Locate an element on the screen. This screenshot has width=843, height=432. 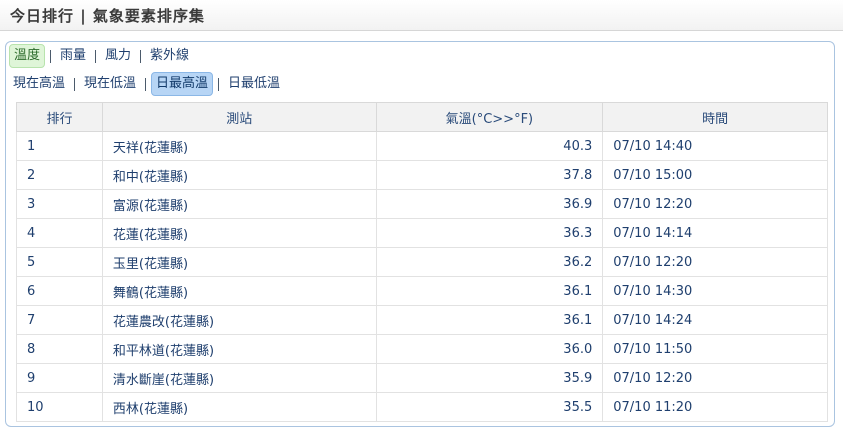
station-cell: 和平林道(花蓮縣) is located at coordinates (239, 349).